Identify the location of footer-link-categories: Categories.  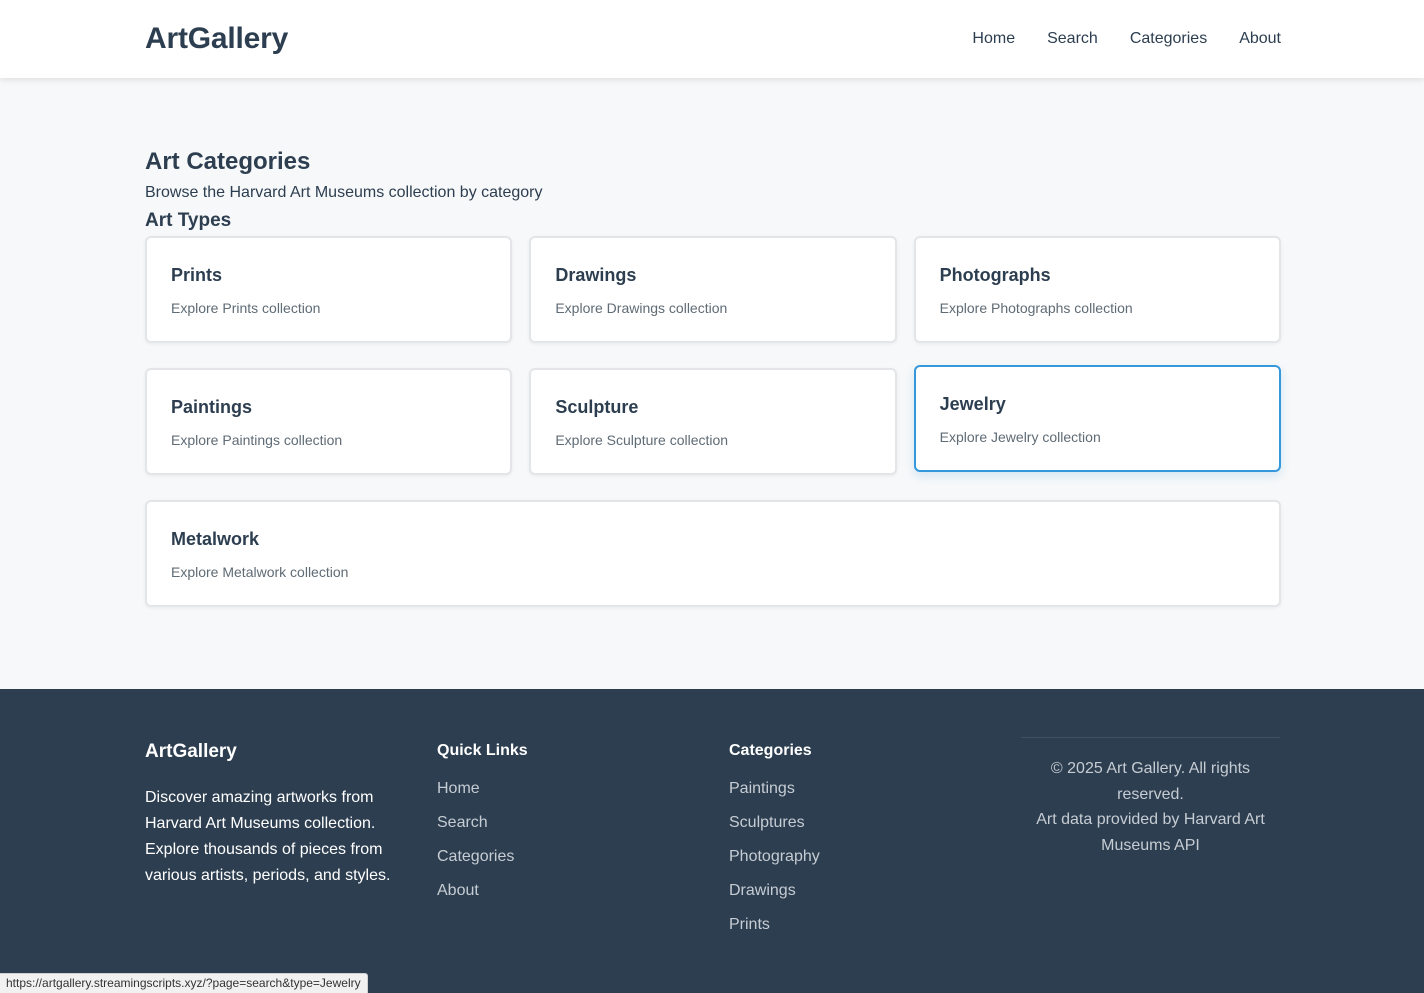
(475, 856).